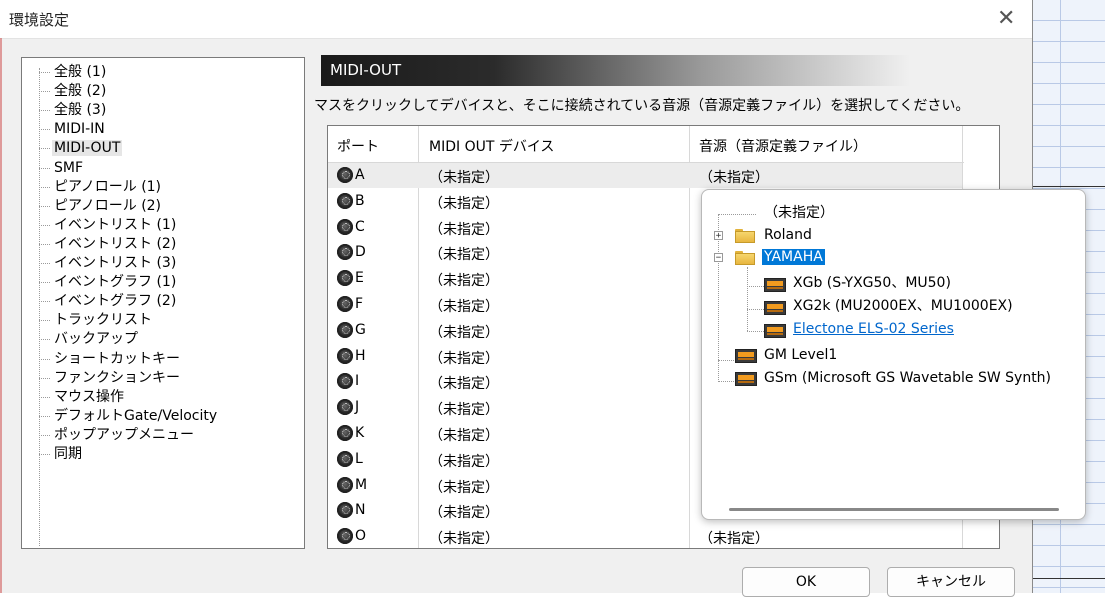 The image size is (1105, 597). Describe the element at coordinates (101, 206) in the screenshot. I see `tree-item: ピアノロール (2)` at that location.